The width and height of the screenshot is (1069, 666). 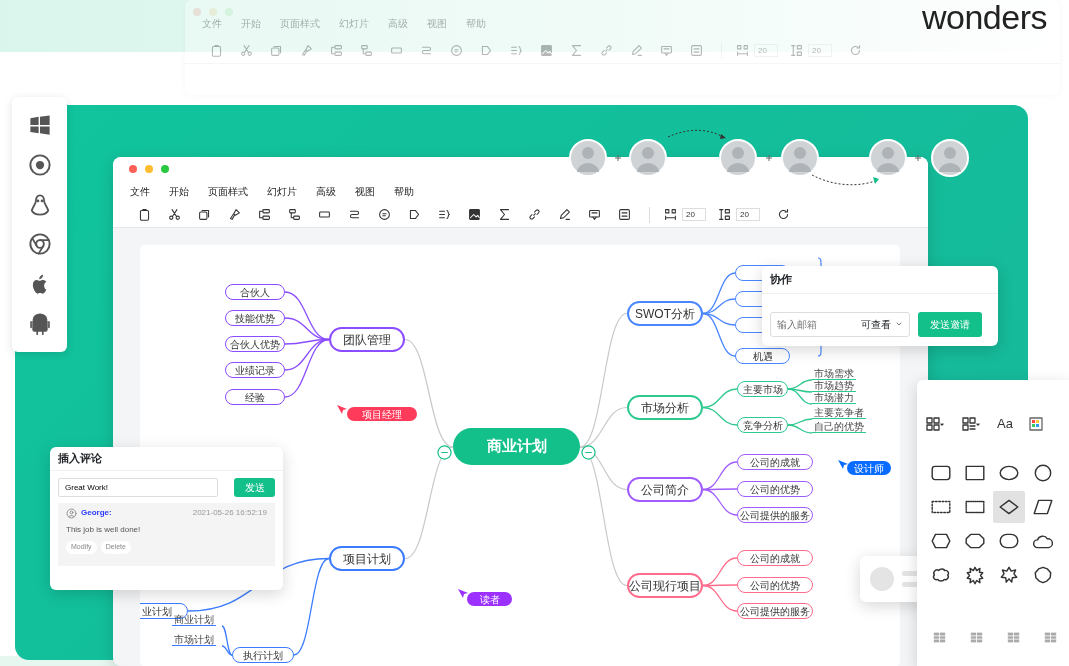 I want to click on comment-text: This job is well done!, so click(x=104, y=530).